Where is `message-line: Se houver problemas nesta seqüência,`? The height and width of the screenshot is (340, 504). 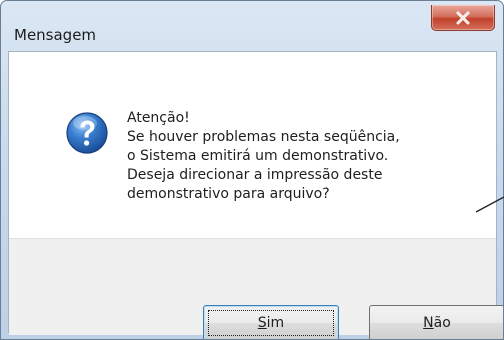
message-line: Se houver problemas nesta seqüência, is located at coordinates (263, 137).